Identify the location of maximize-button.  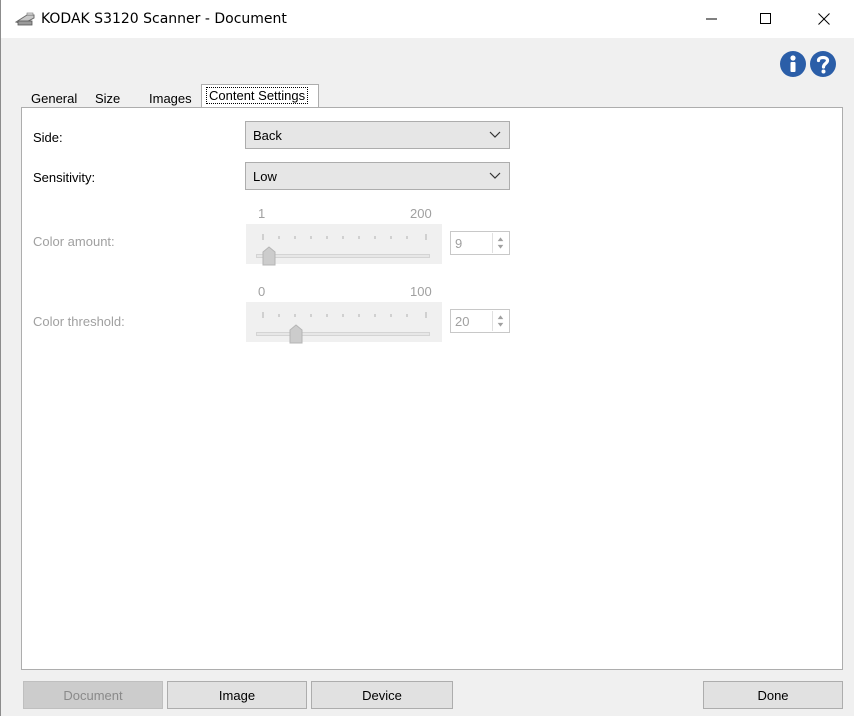
(766, 19).